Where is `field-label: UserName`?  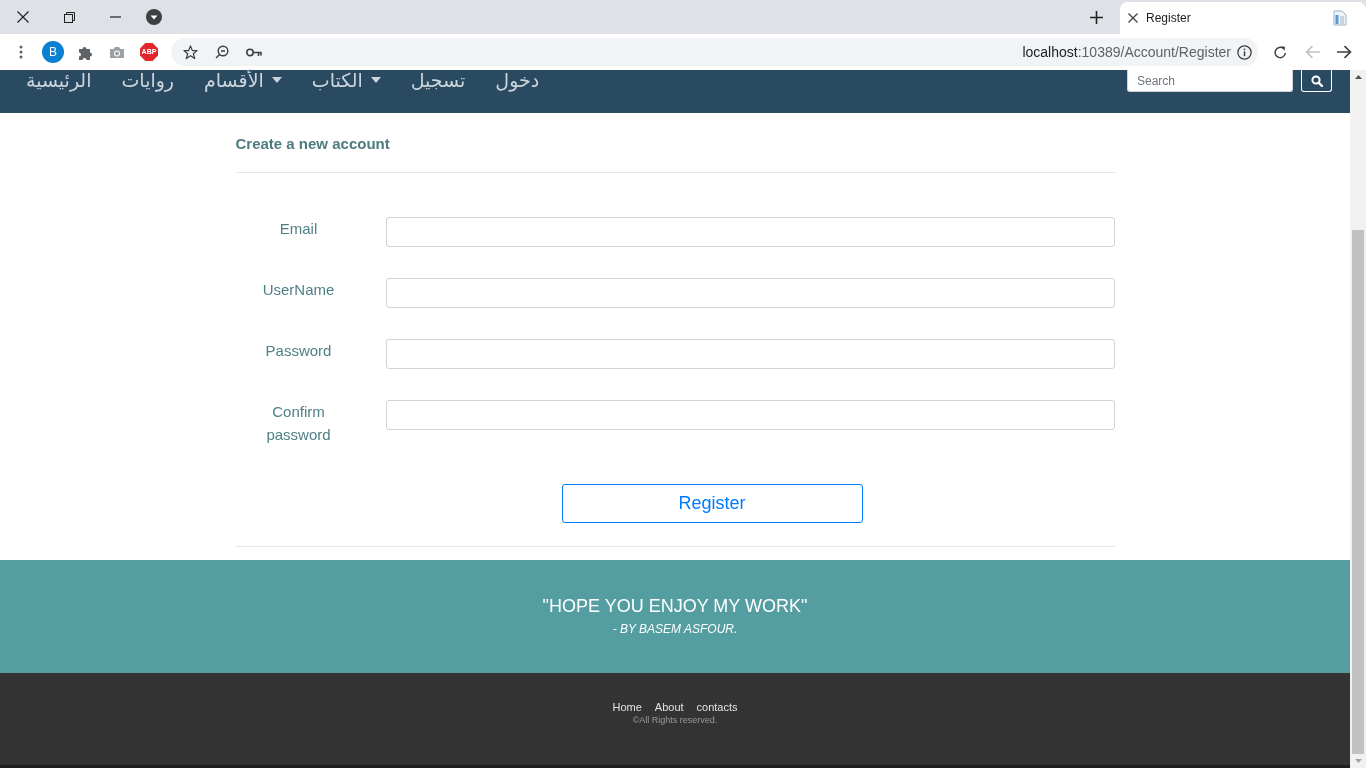 field-label: UserName is located at coordinates (298, 290).